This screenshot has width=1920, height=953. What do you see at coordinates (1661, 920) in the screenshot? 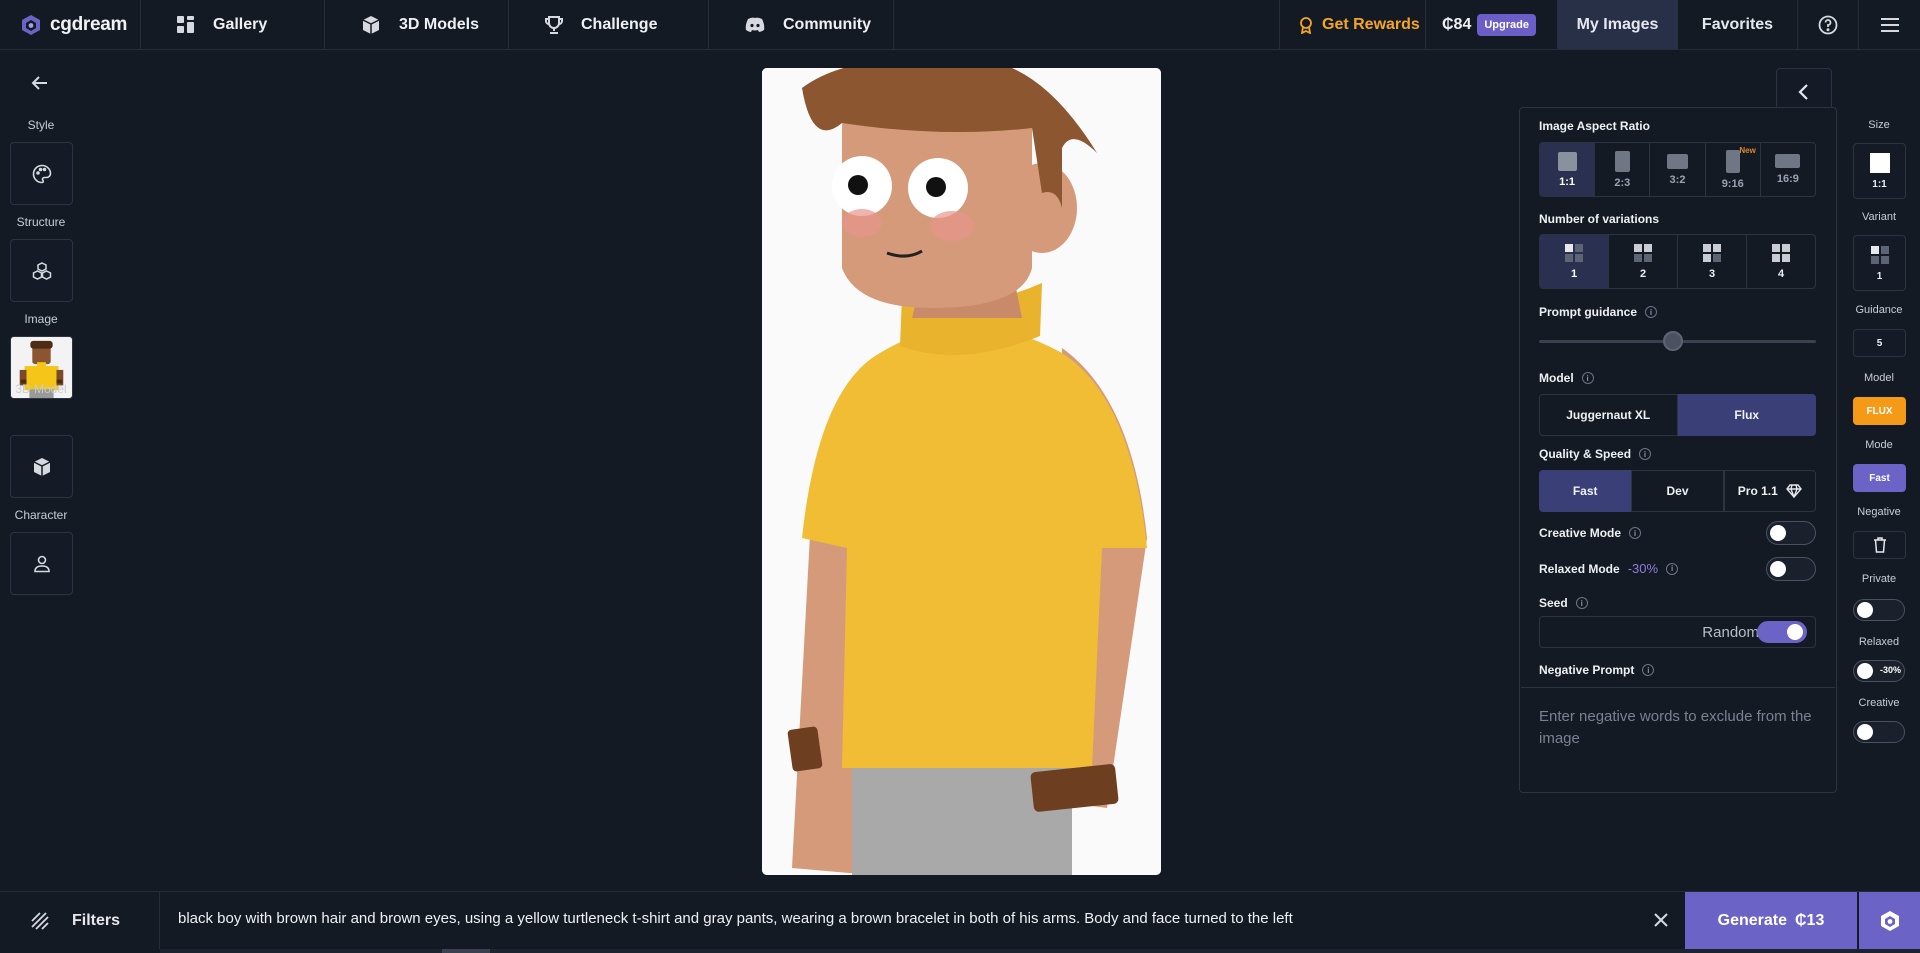
I see `clear-prompt-button` at bounding box center [1661, 920].